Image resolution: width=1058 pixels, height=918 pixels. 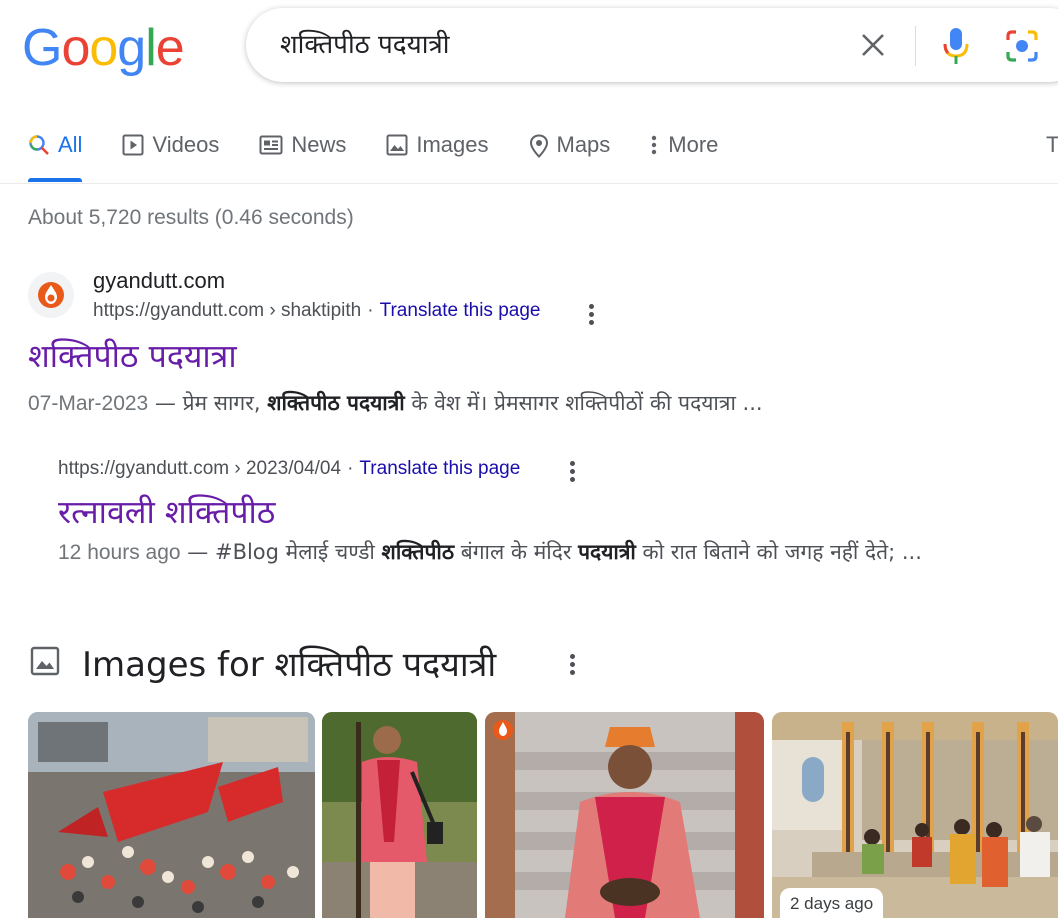 What do you see at coordinates (572, 667) in the screenshot?
I see `images-options-icon` at bounding box center [572, 667].